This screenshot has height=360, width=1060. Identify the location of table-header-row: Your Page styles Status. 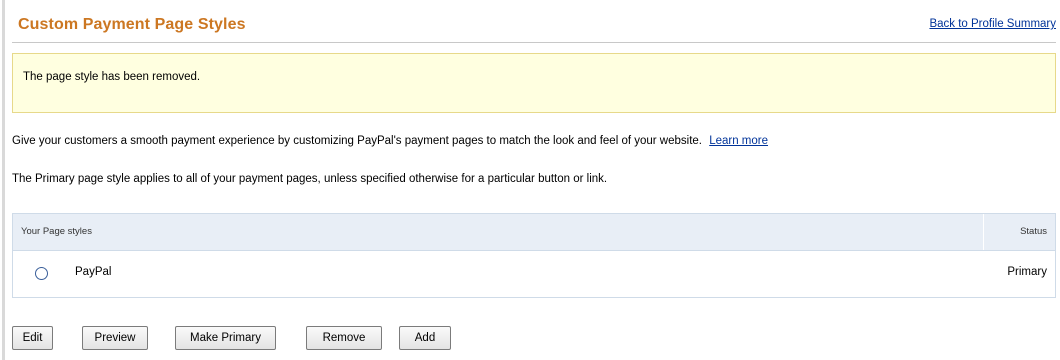
(534, 232).